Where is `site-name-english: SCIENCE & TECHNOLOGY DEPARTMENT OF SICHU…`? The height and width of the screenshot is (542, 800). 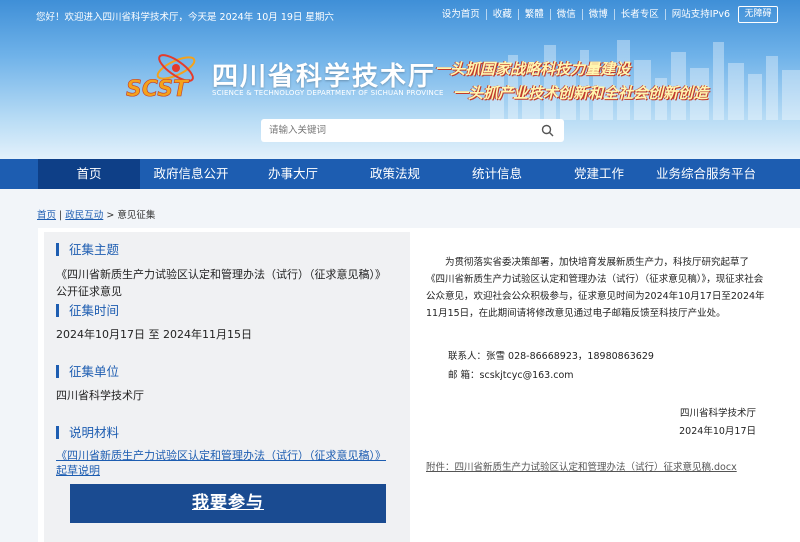
site-name-english: SCIENCE & TECHNOLOGY DEPARTMENT OF SICHU… is located at coordinates (328, 93).